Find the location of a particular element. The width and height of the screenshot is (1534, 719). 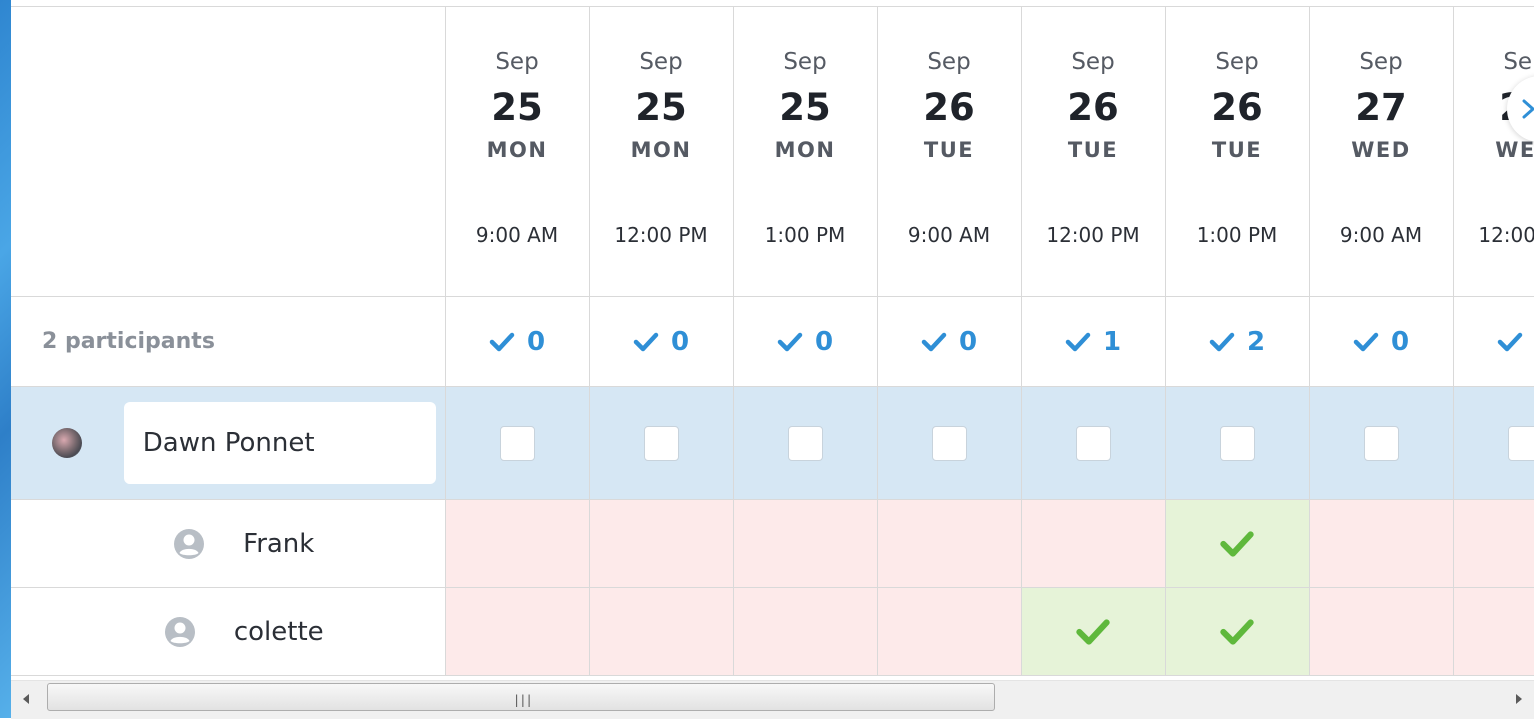

scroll-right-button is located at coordinates (1519, 700).